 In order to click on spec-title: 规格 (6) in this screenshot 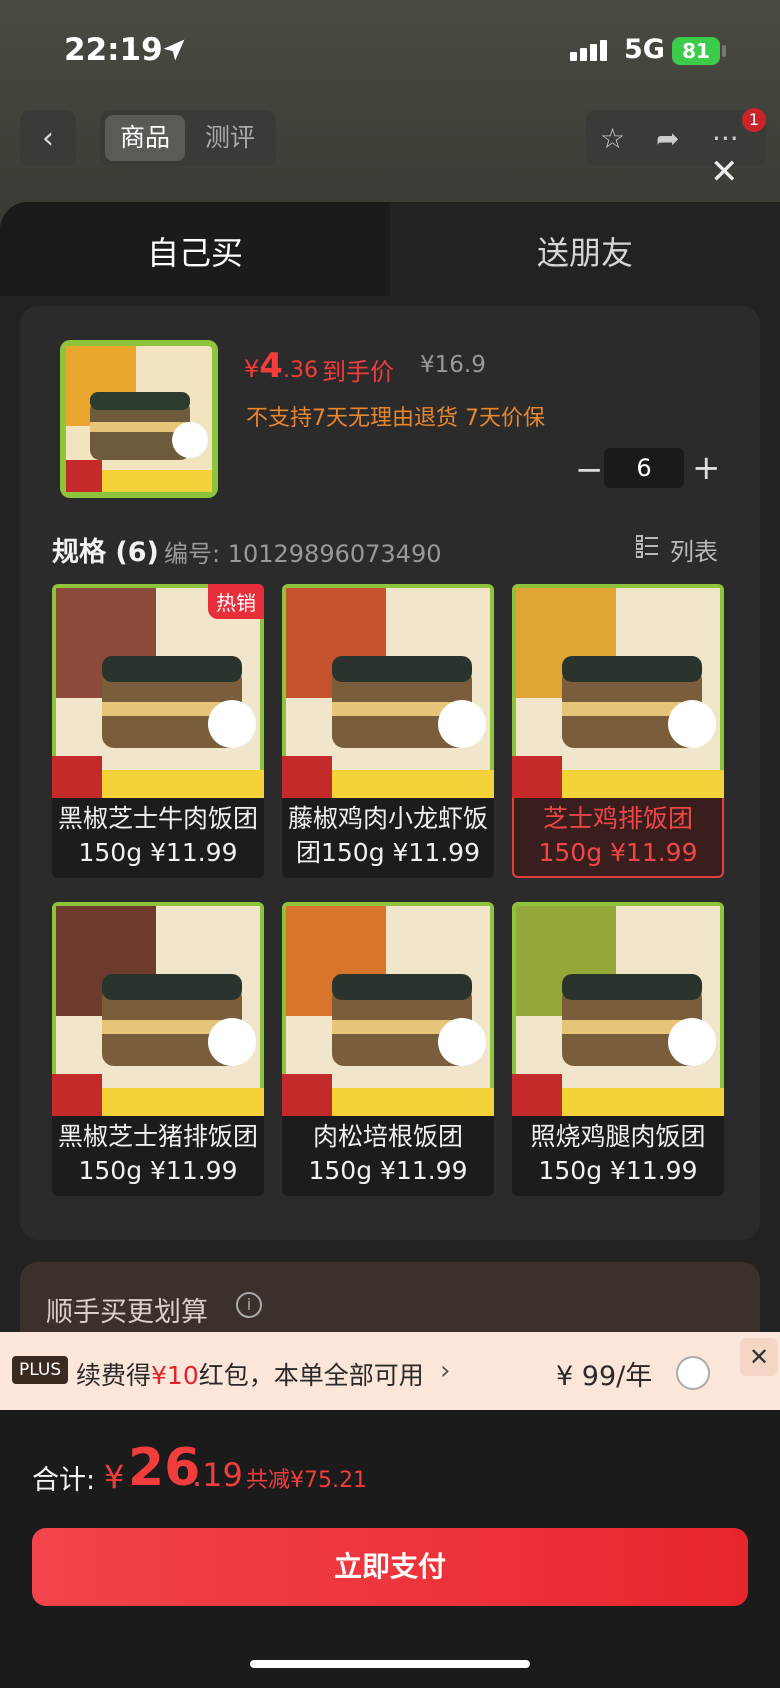, I will do `click(105, 552)`.